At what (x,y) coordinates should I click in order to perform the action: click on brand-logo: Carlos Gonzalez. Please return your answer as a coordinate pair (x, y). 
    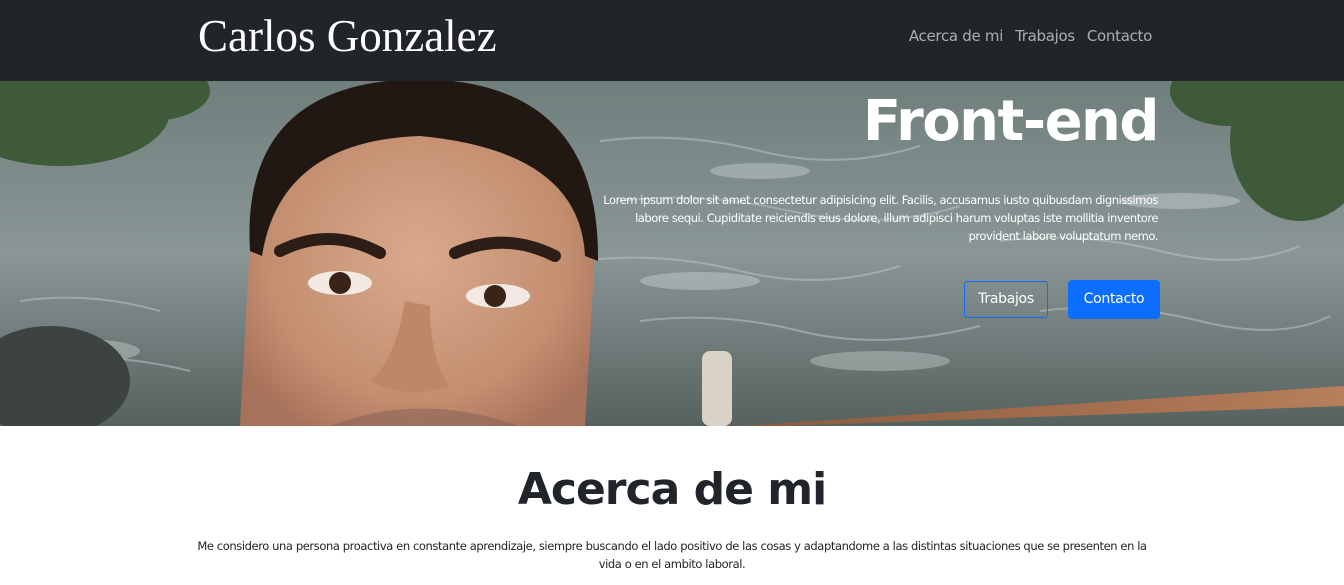
    Looking at the image, I should click on (347, 36).